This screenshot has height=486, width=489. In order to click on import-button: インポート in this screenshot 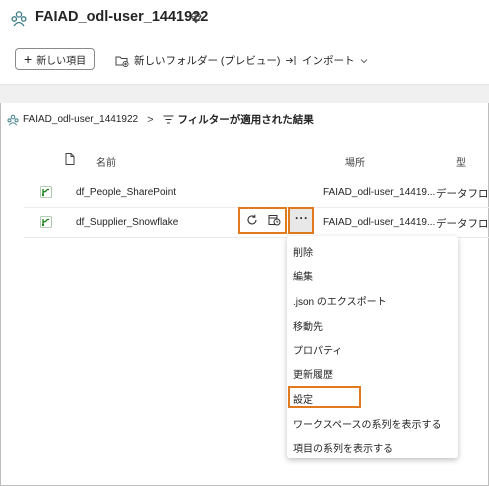, I will do `click(326, 60)`.